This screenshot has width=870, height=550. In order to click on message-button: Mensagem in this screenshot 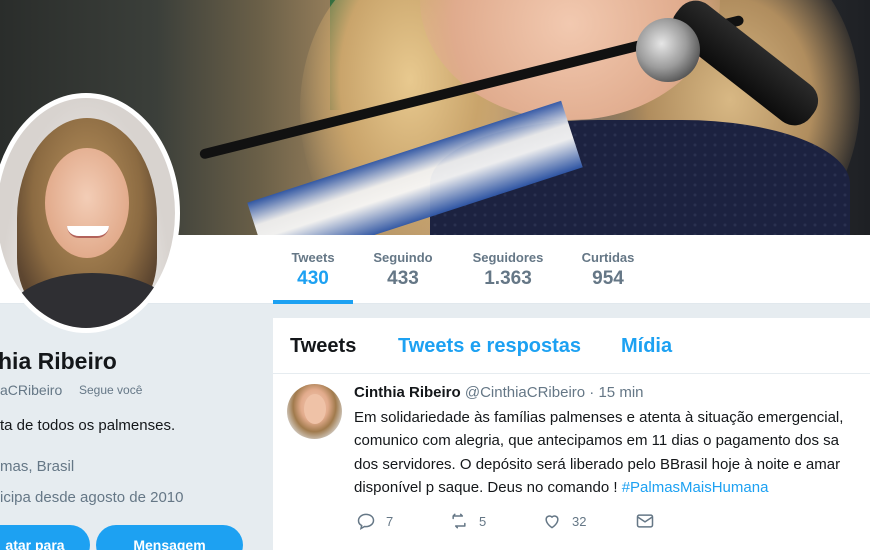, I will do `click(169, 537)`.